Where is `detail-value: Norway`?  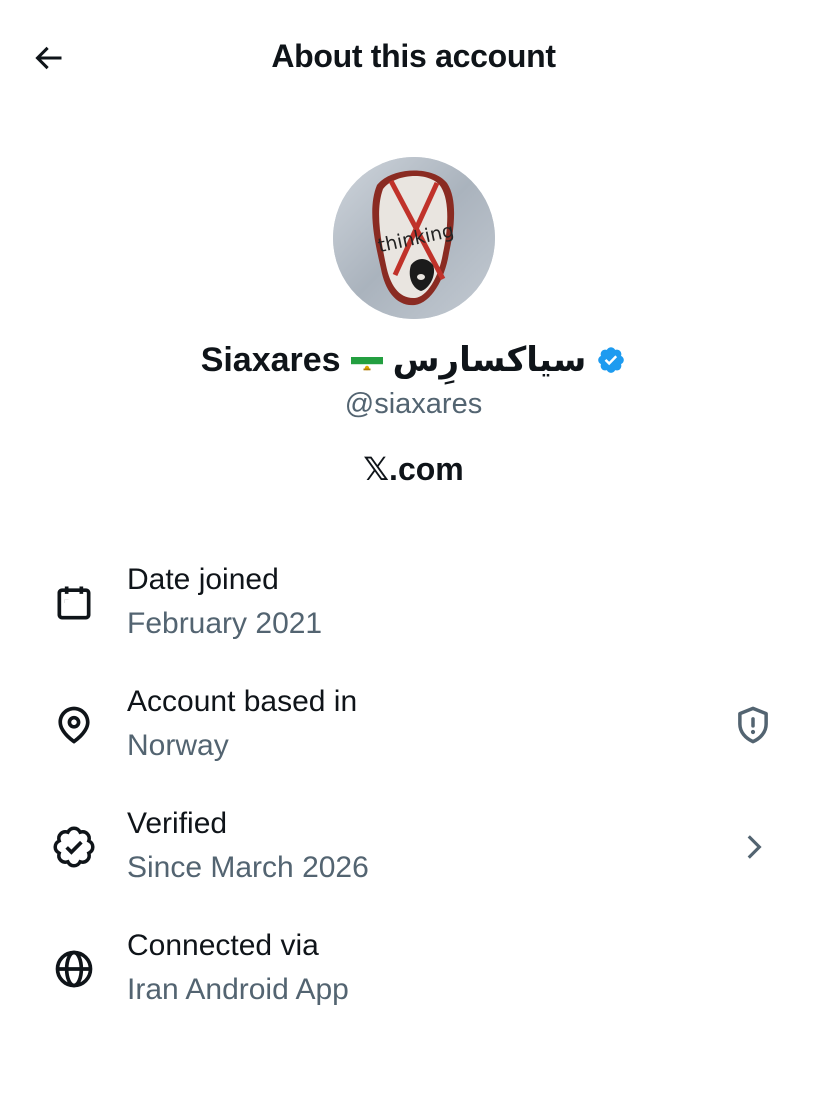
detail-value: Norway is located at coordinates (178, 745).